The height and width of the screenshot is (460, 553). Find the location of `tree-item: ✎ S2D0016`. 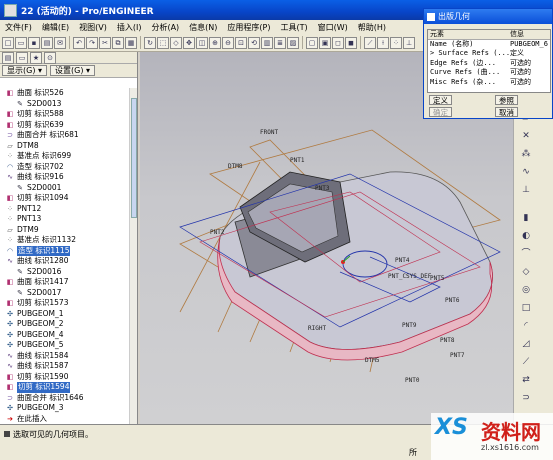

tree-item: ✎ S2D0016 is located at coordinates (65, 272).